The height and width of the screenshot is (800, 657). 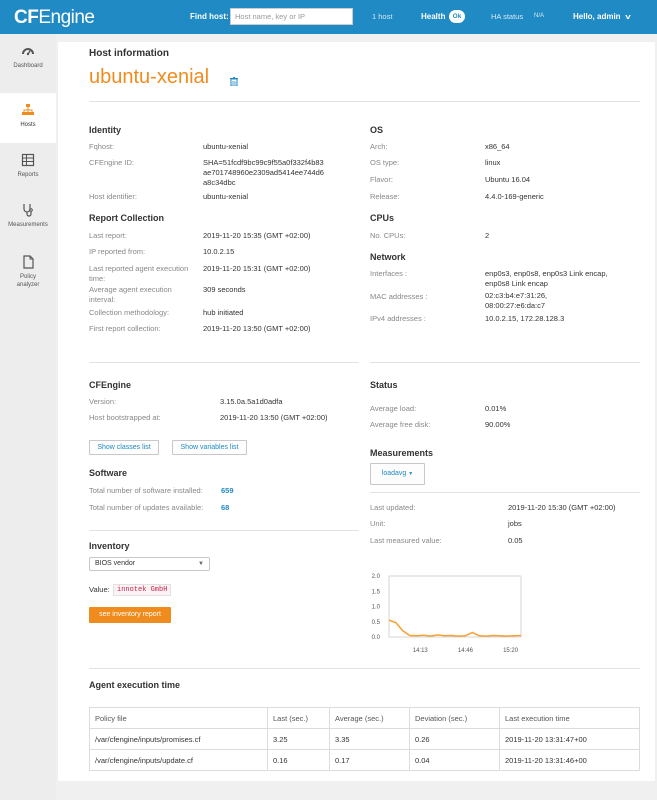 I want to click on release-label: Release:, so click(x=385, y=196).